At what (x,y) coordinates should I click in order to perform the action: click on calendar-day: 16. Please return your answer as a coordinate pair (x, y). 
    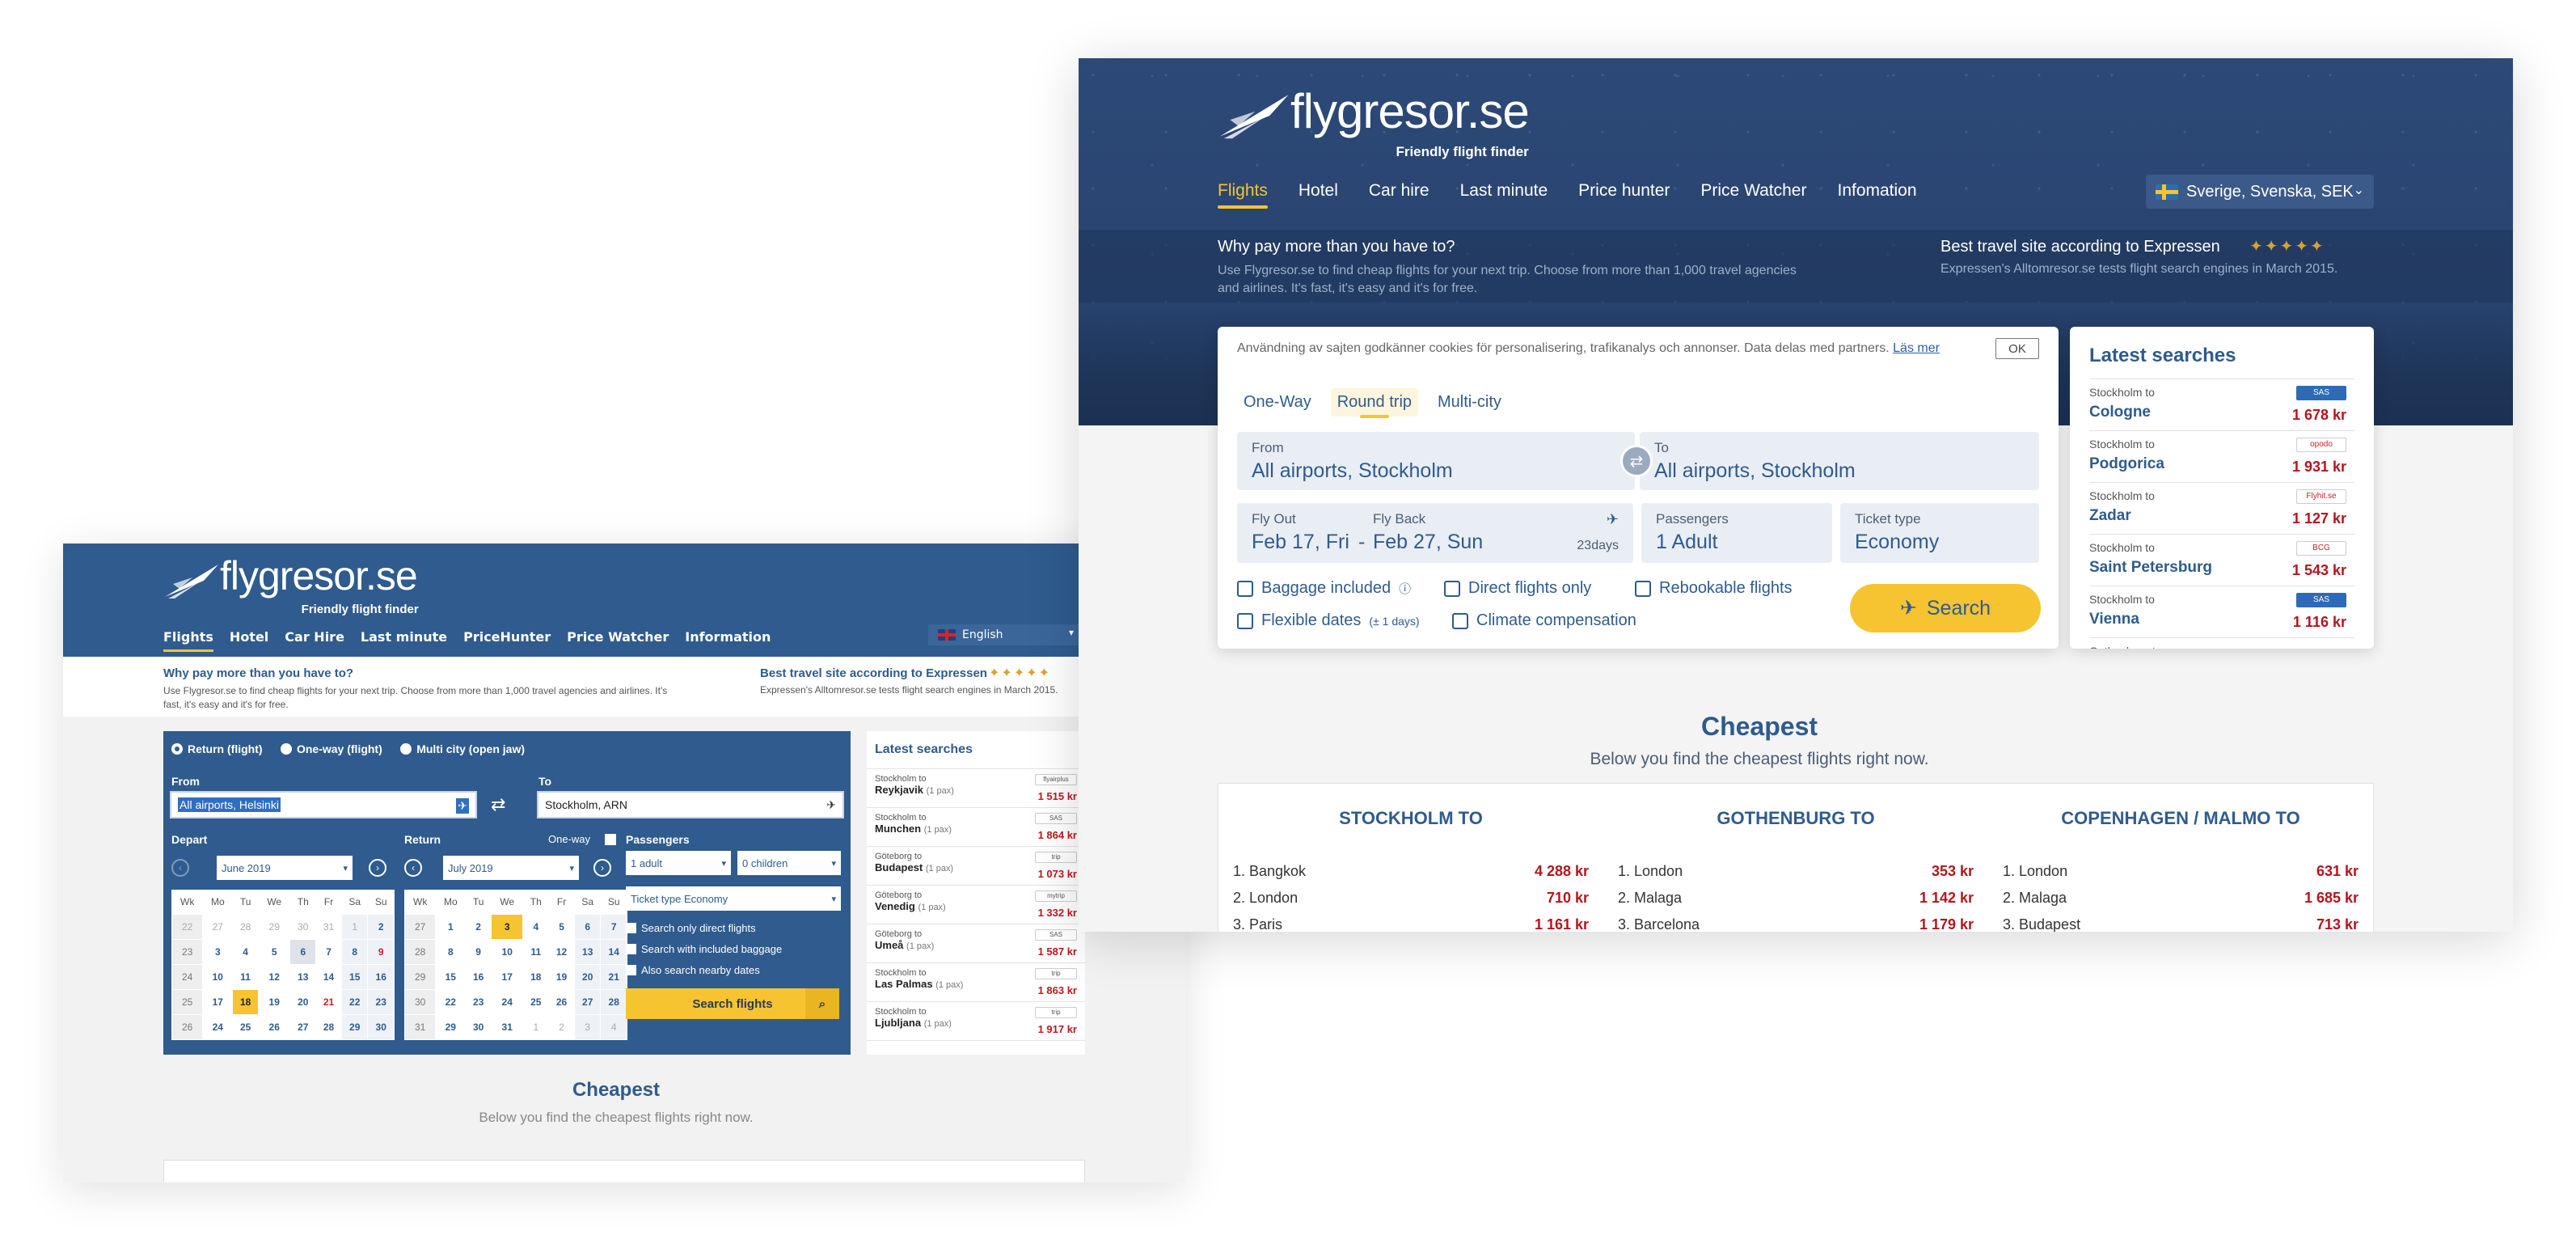
    Looking at the image, I should click on (381, 976).